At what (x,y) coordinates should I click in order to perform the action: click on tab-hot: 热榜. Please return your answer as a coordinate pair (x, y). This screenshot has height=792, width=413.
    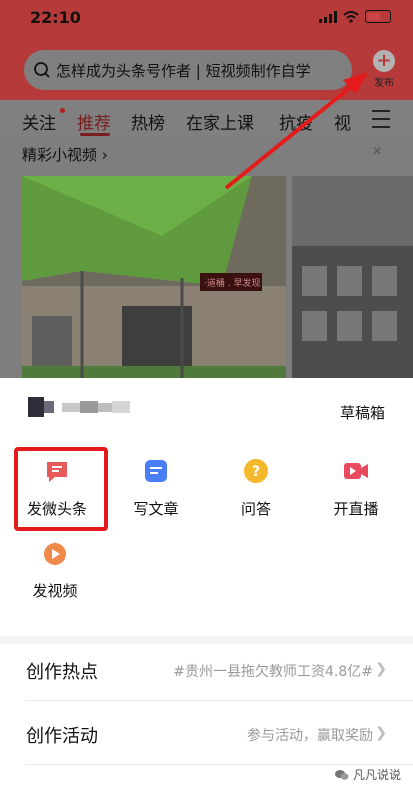
    Looking at the image, I should click on (148, 121).